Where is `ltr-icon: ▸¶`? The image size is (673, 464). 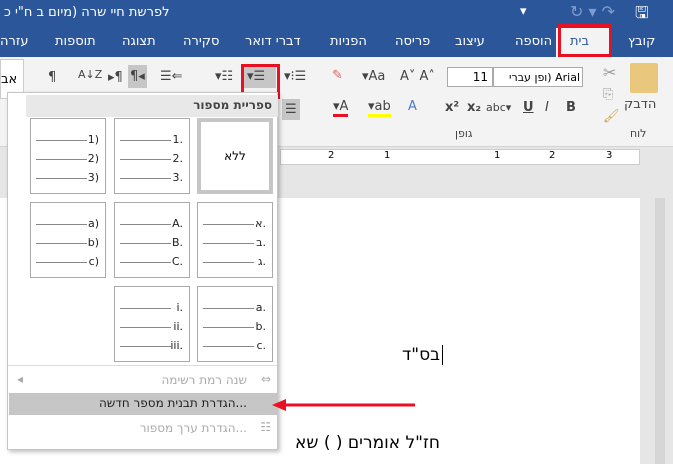 ltr-icon: ▸¶ is located at coordinates (115, 77).